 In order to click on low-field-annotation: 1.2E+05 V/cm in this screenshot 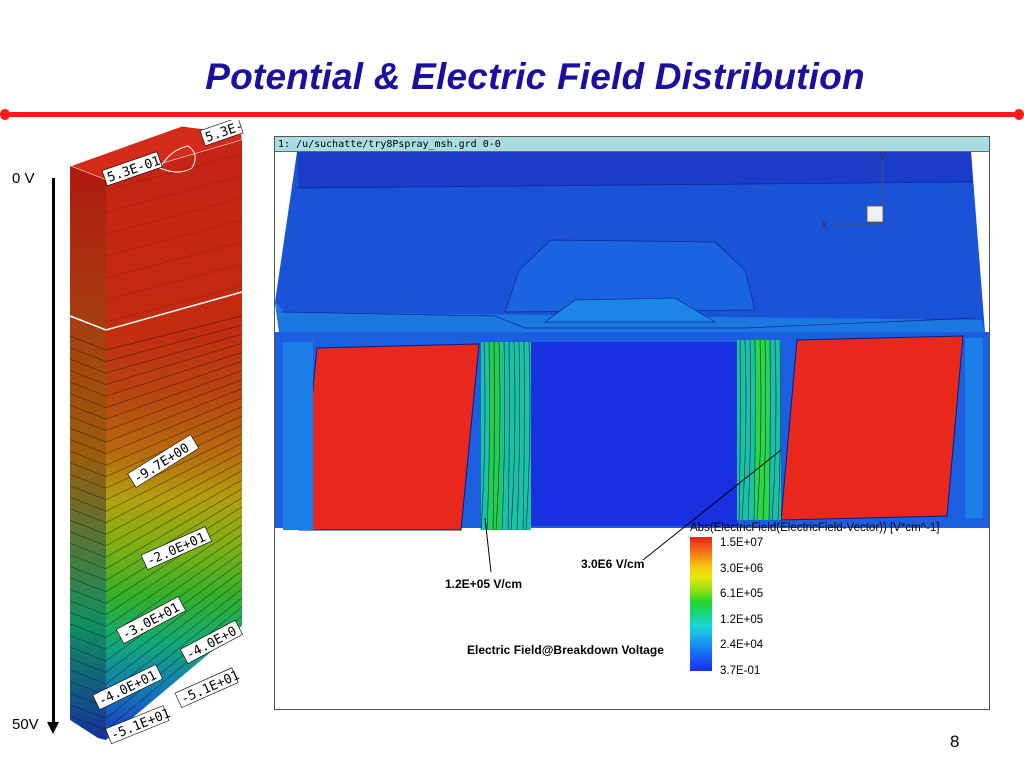, I will do `click(484, 584)`.